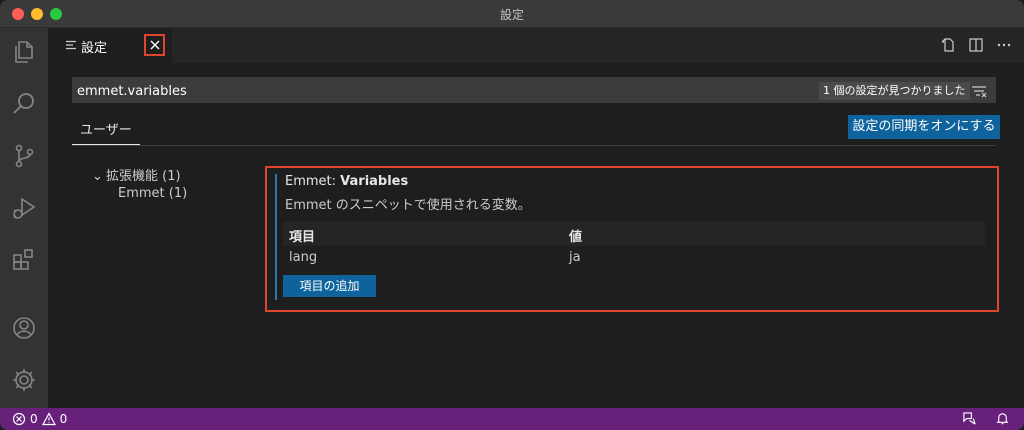 The image size is (1024, 430). What do you see at coordinates (106, 132) in the screenshot?
I see `scope-tab-user: ユーザー` at bounding box center [106, 132].